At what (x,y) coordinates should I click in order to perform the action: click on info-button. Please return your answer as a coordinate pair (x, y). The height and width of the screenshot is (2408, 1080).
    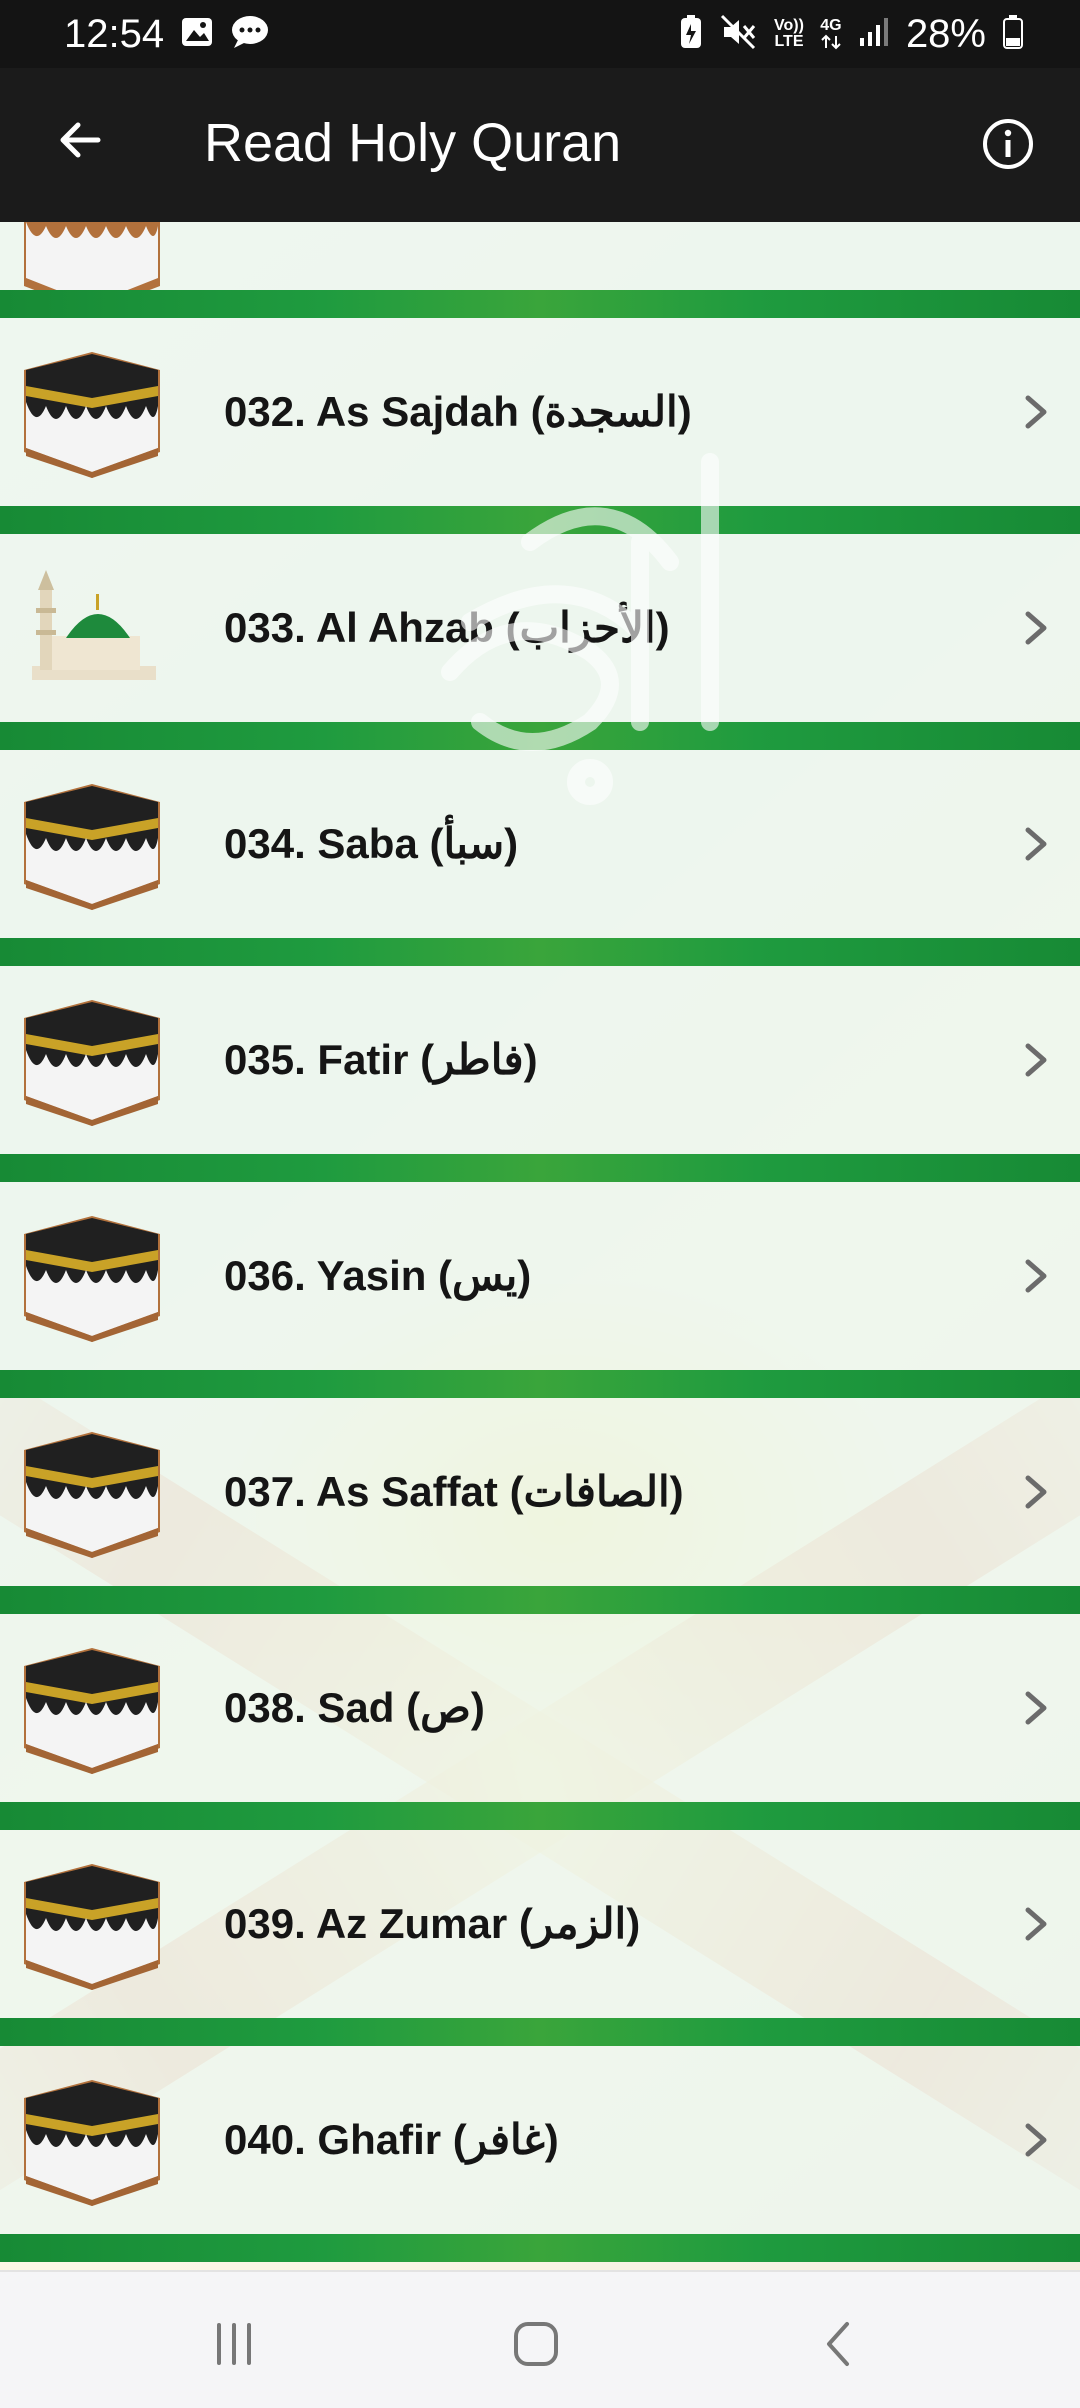
    Looking at the image, I should click on (1008, 144).